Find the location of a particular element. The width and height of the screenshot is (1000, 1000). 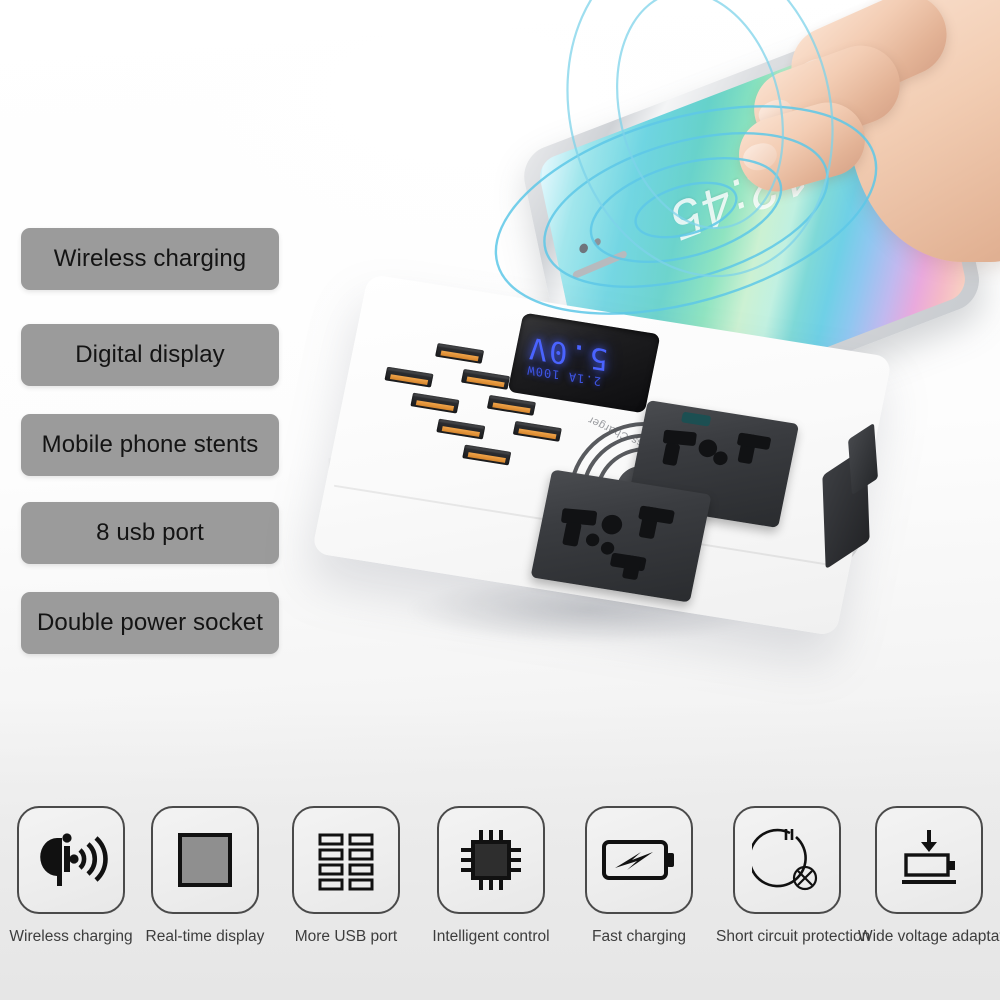

feature-icon-label: Short circuit protection is located at coordinates (793, 936).